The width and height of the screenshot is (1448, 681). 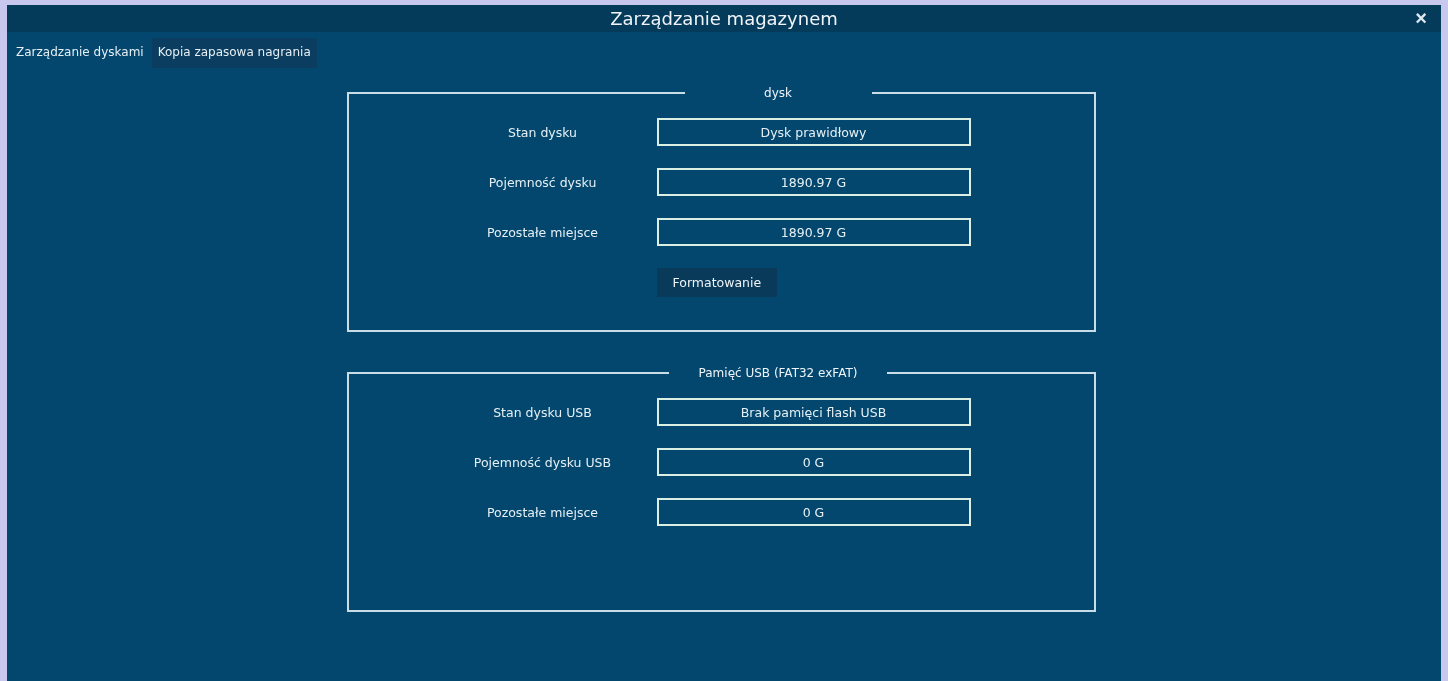 I want to click on value-field: Brak pamięci flash USB, so click(x=813, y=412).